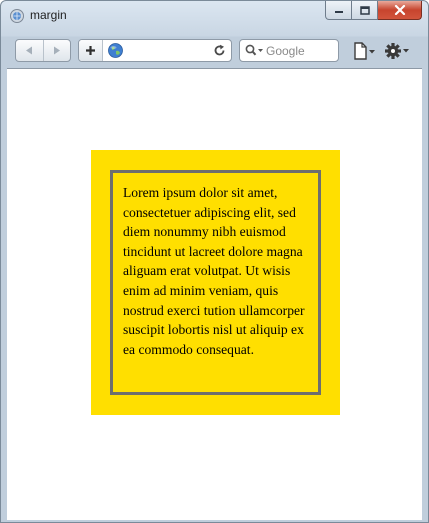 This screenshot has width=429, height=523. I want to click on close-button, so click(400, 10).